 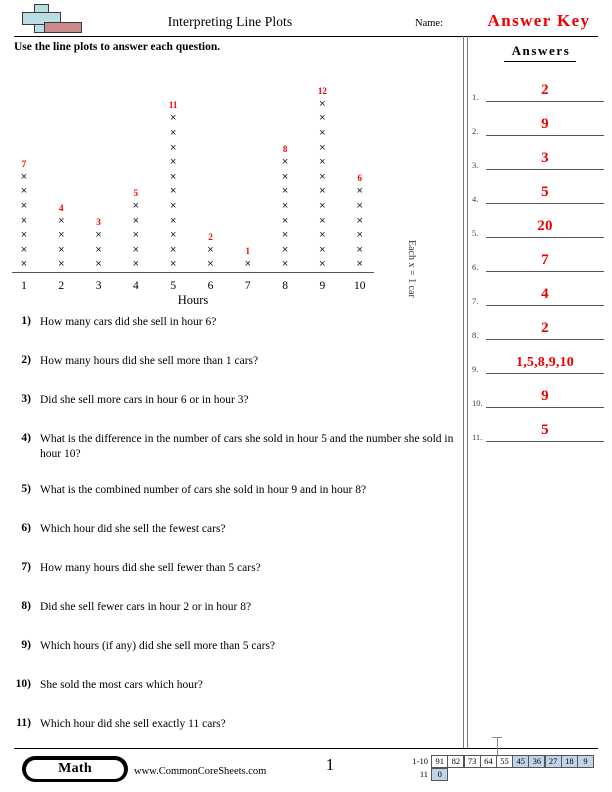 I want to click on answers-heading: Answers, so click(x=541, y=50).